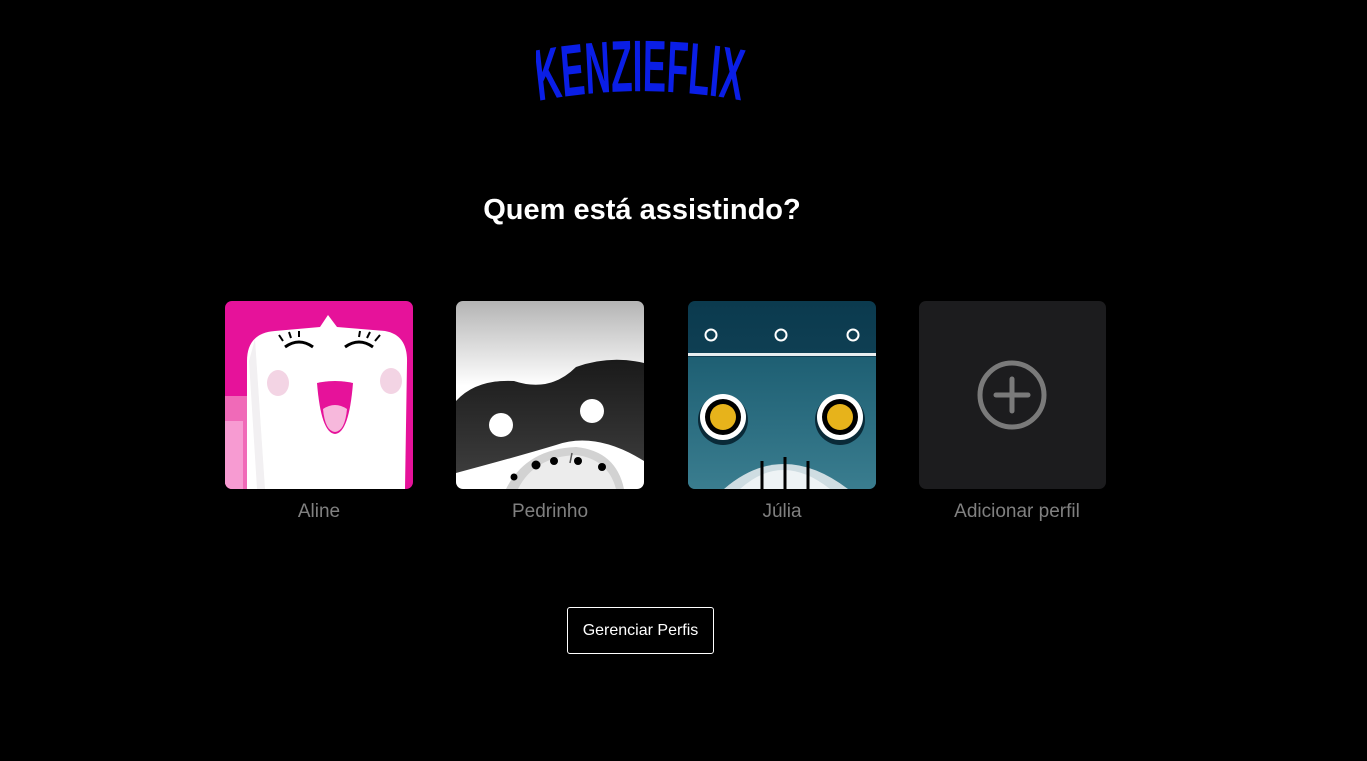  What do you see at coordinates (642, 210) in the screenshot?
I see `page-title: Quem está assistindo?` at bounding box center [642, 210].